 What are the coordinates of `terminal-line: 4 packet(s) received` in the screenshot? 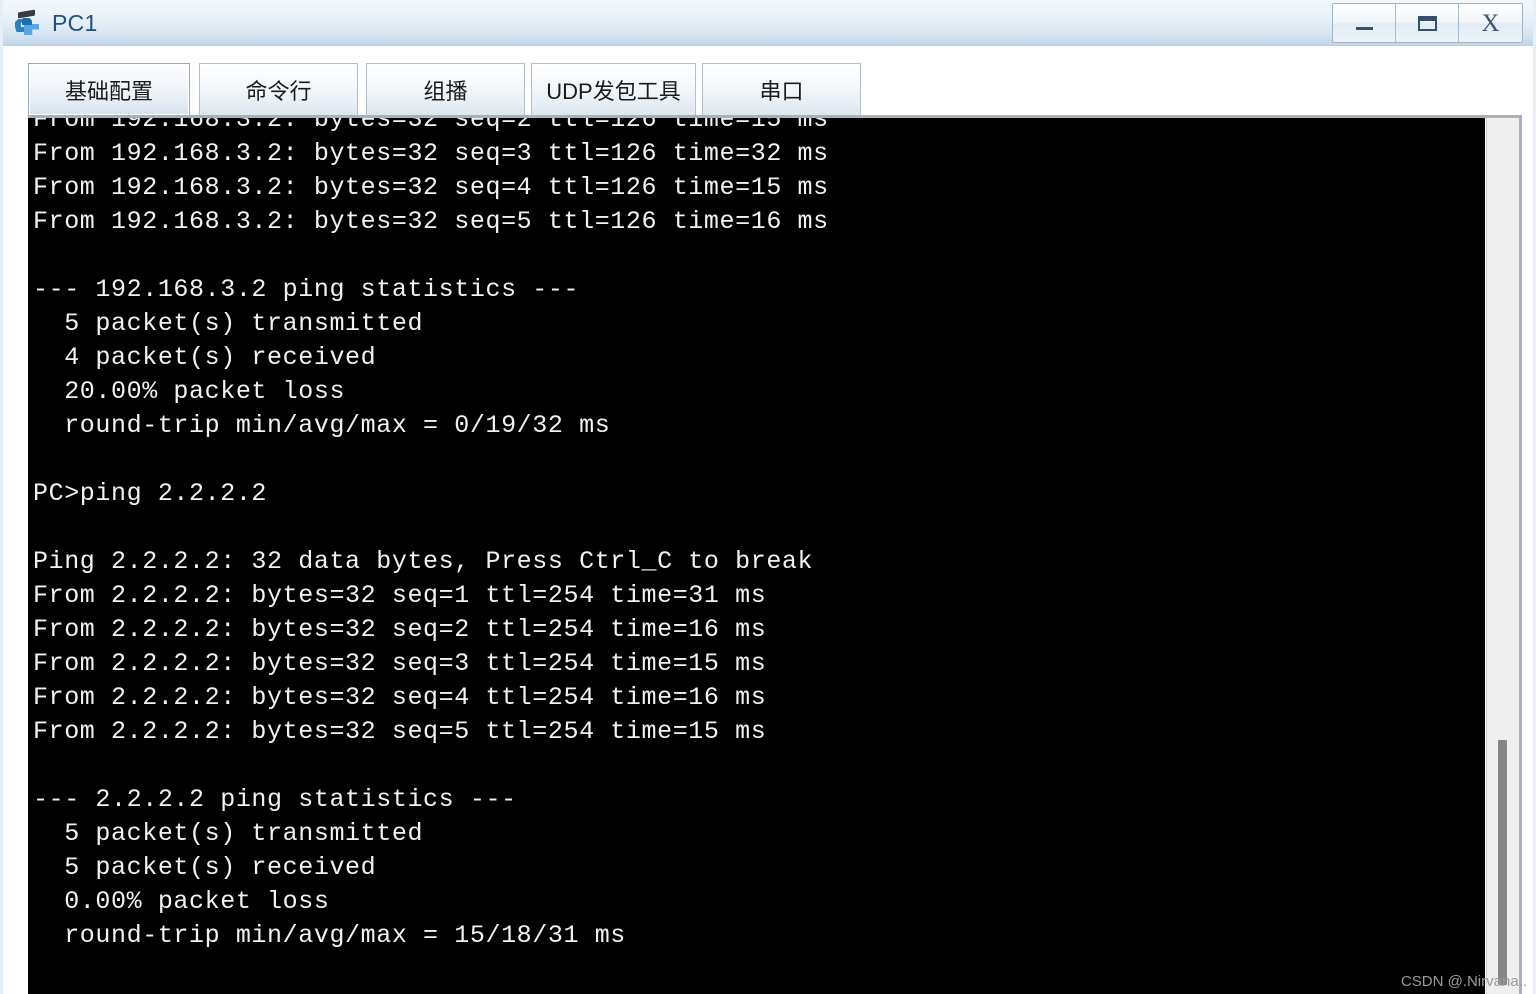 It's located at (205, 357).